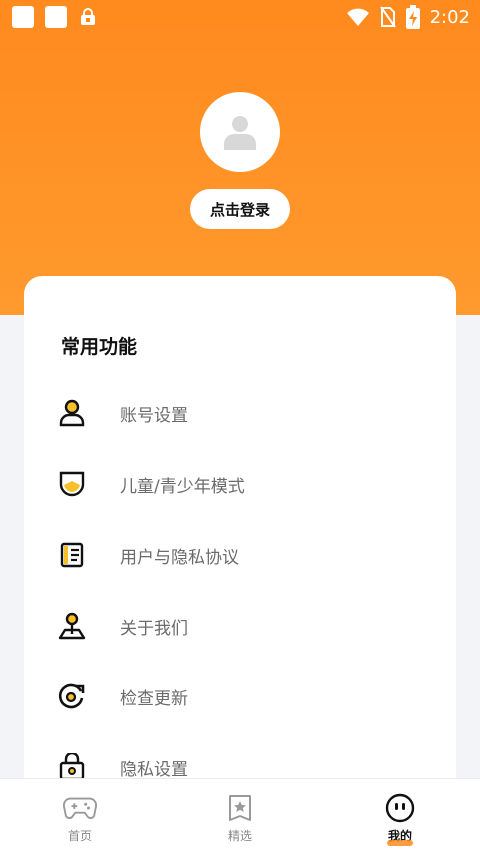 This screenshot has width=480, height=853. Describe the element at coordinates (182, 486) in the screenshot. I see `menu-item-label: 儿童/青少年模式` at that location.